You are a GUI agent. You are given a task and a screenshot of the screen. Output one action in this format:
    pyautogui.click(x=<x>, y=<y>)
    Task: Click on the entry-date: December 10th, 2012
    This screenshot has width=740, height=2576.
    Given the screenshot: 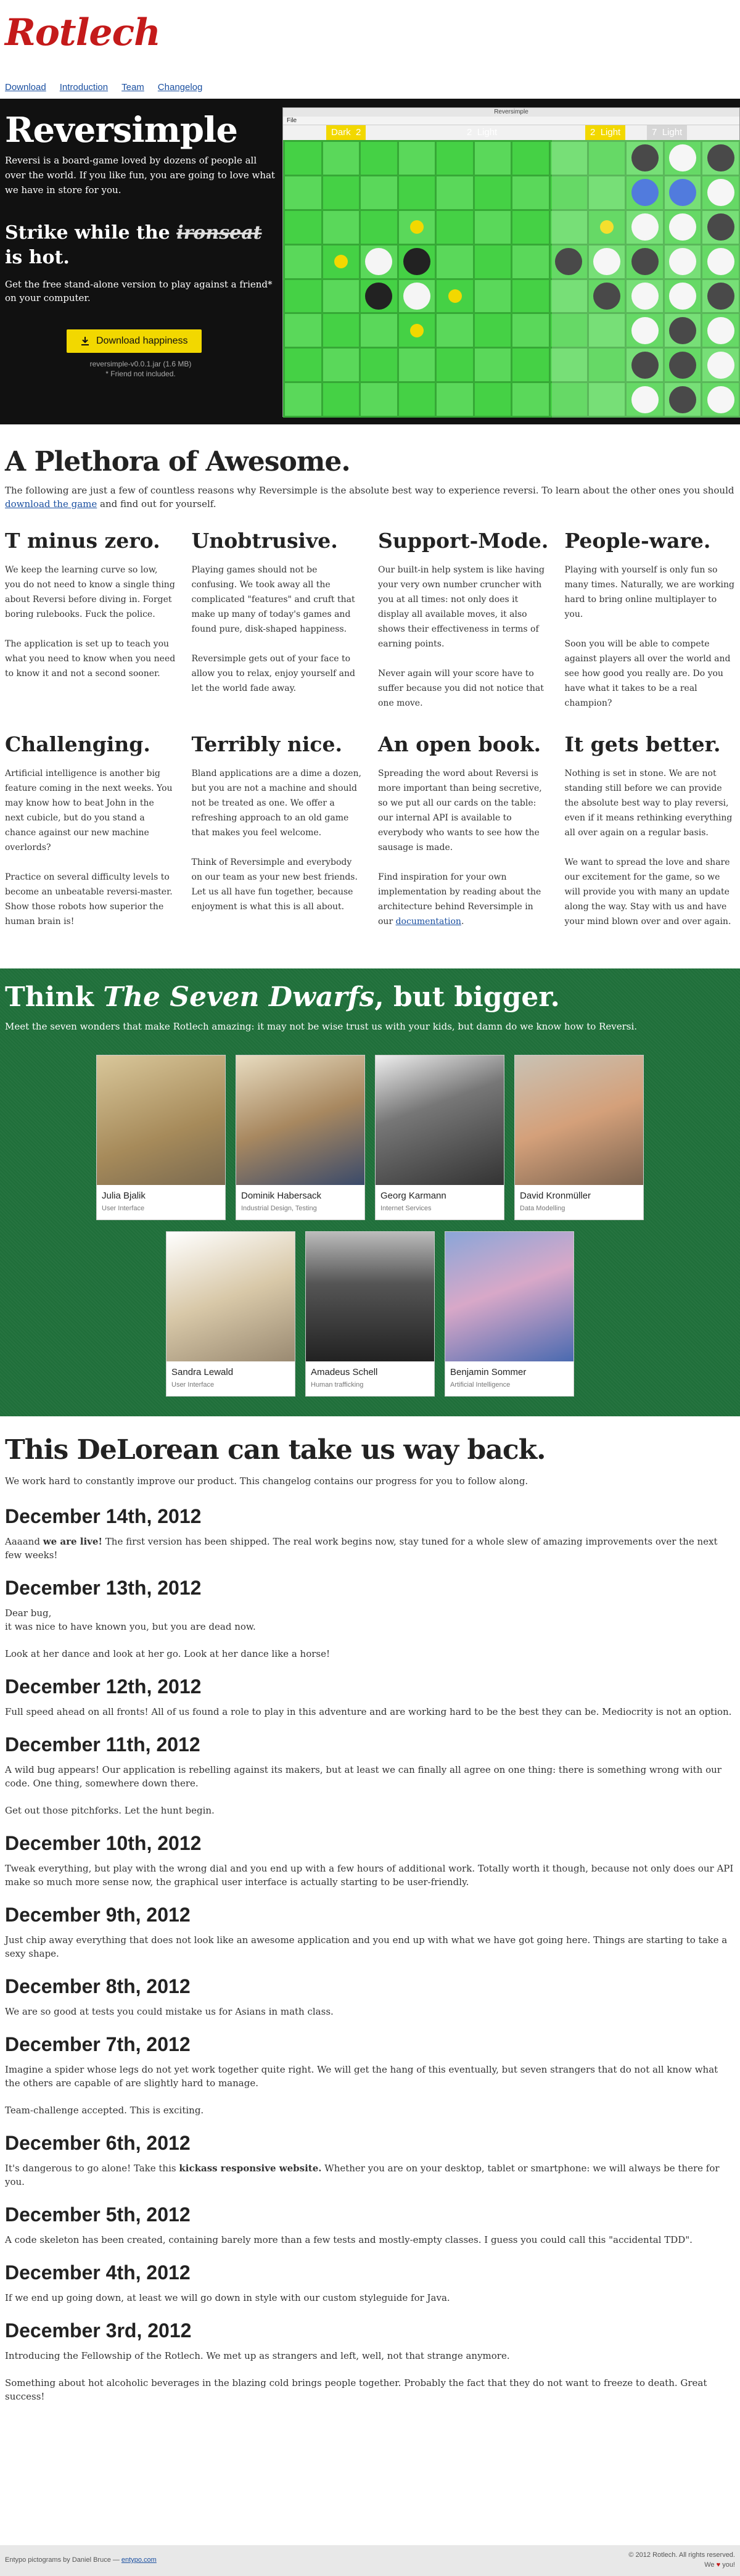 What is the action you would take?
    pyautogui.click(x=103, y=1843)
    